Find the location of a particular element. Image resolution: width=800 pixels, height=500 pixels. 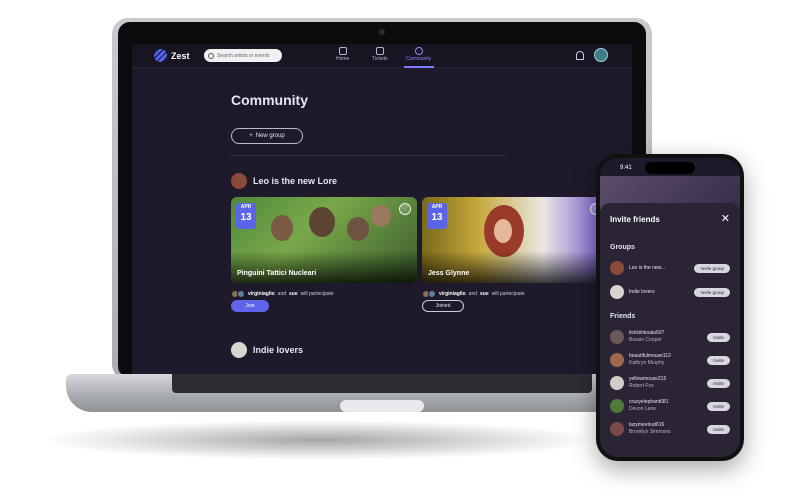

laptop-notch is located at coordinates (382, 406).